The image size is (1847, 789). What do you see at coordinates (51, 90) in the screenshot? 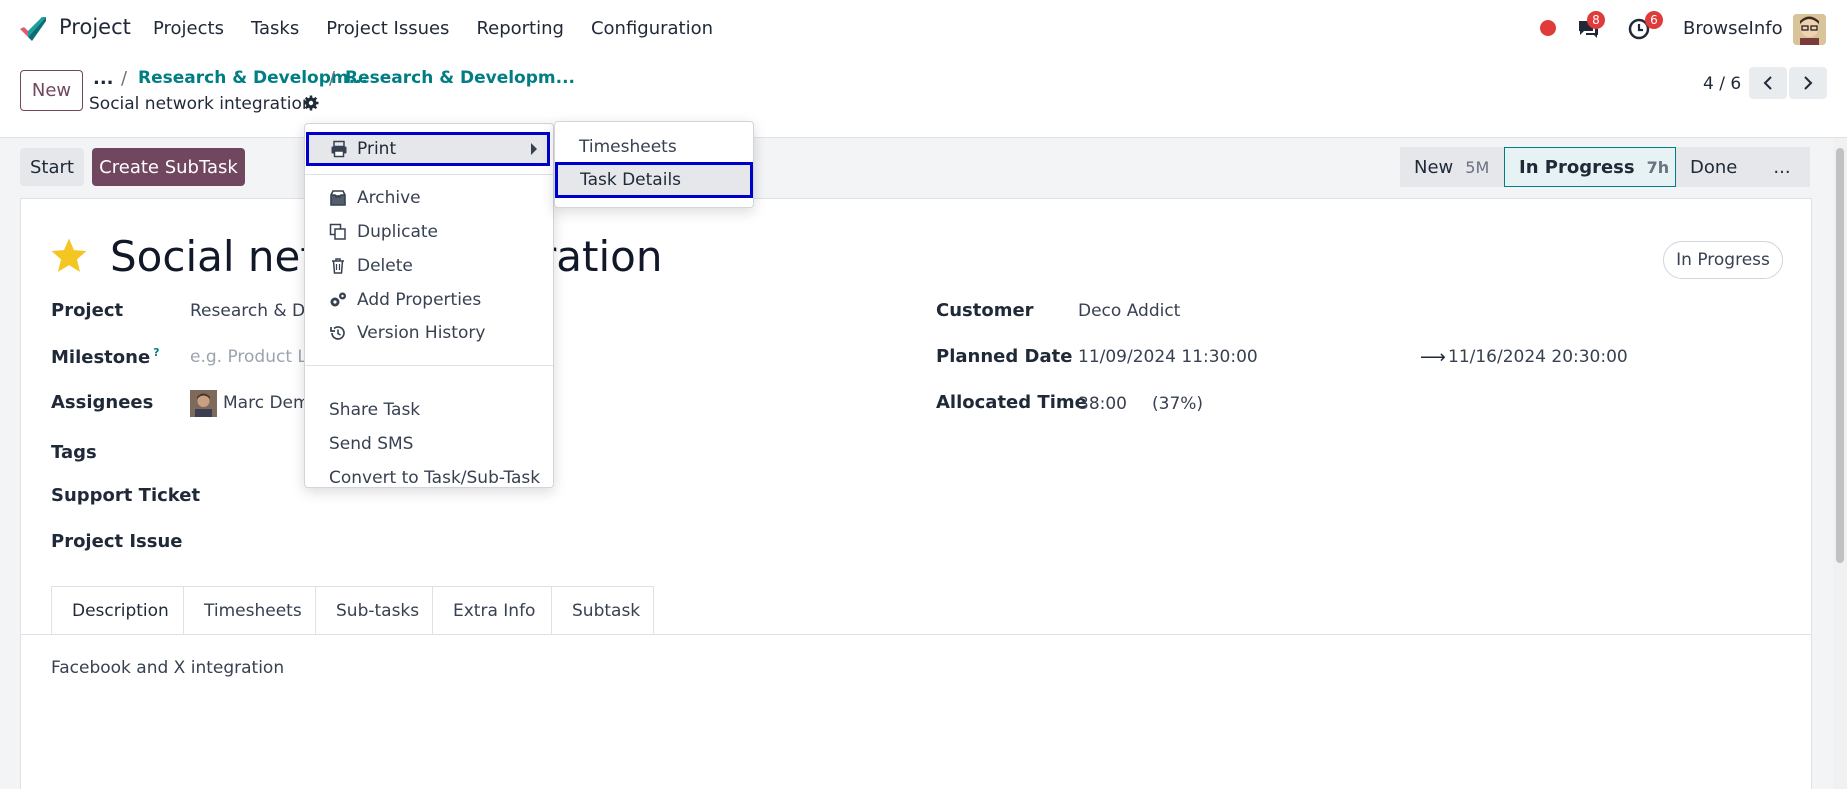
I see `new-button: New` at bounding box center [51, 90].